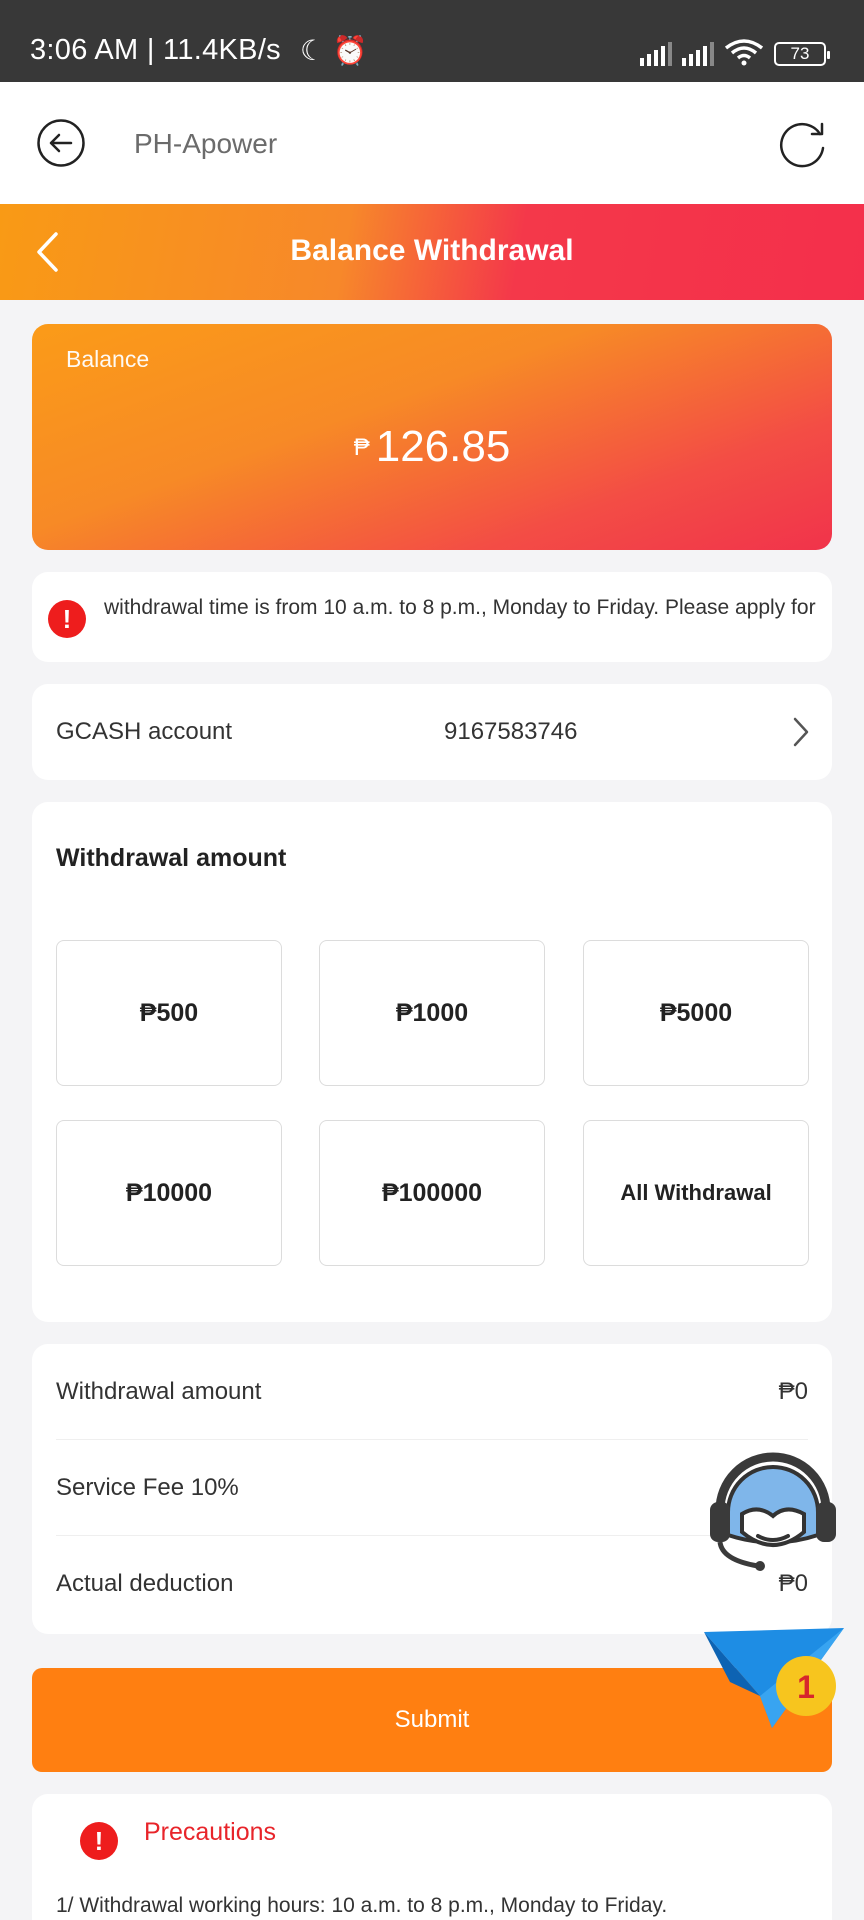 The width and height of the screenshot is (864, 1920). What do you see at coordinates (155, 50) in the screenshot?
I see `status-time: 3:06 AM | 11.4KB/s` at bounding box center [155, 50].